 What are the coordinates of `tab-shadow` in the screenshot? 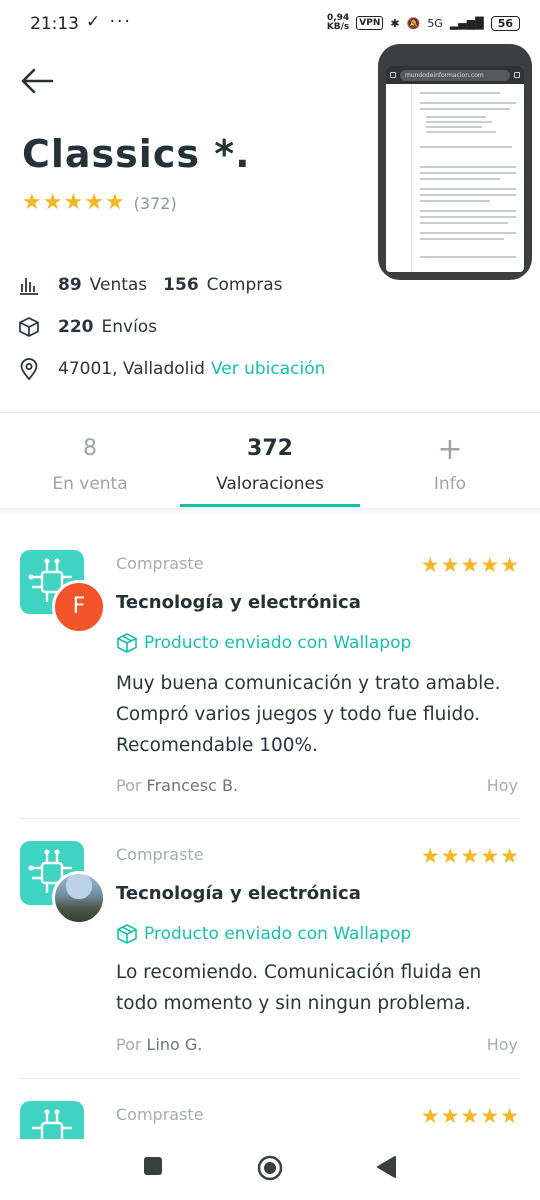 It's located at (270, 511).